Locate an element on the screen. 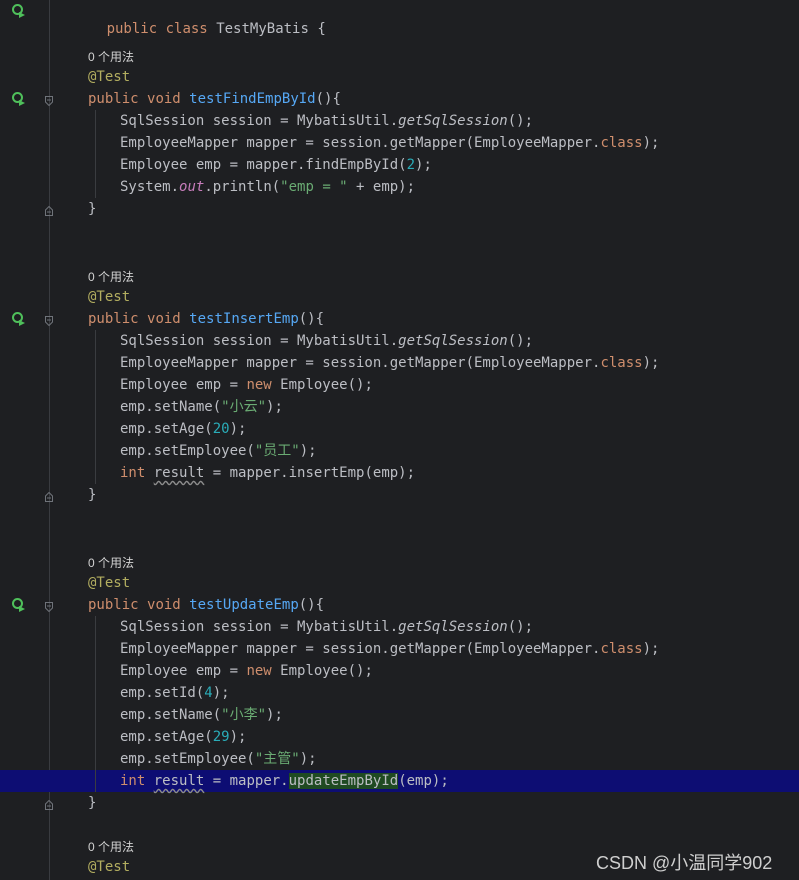  signature-tail: (){ is located at coordinates (311, 319).